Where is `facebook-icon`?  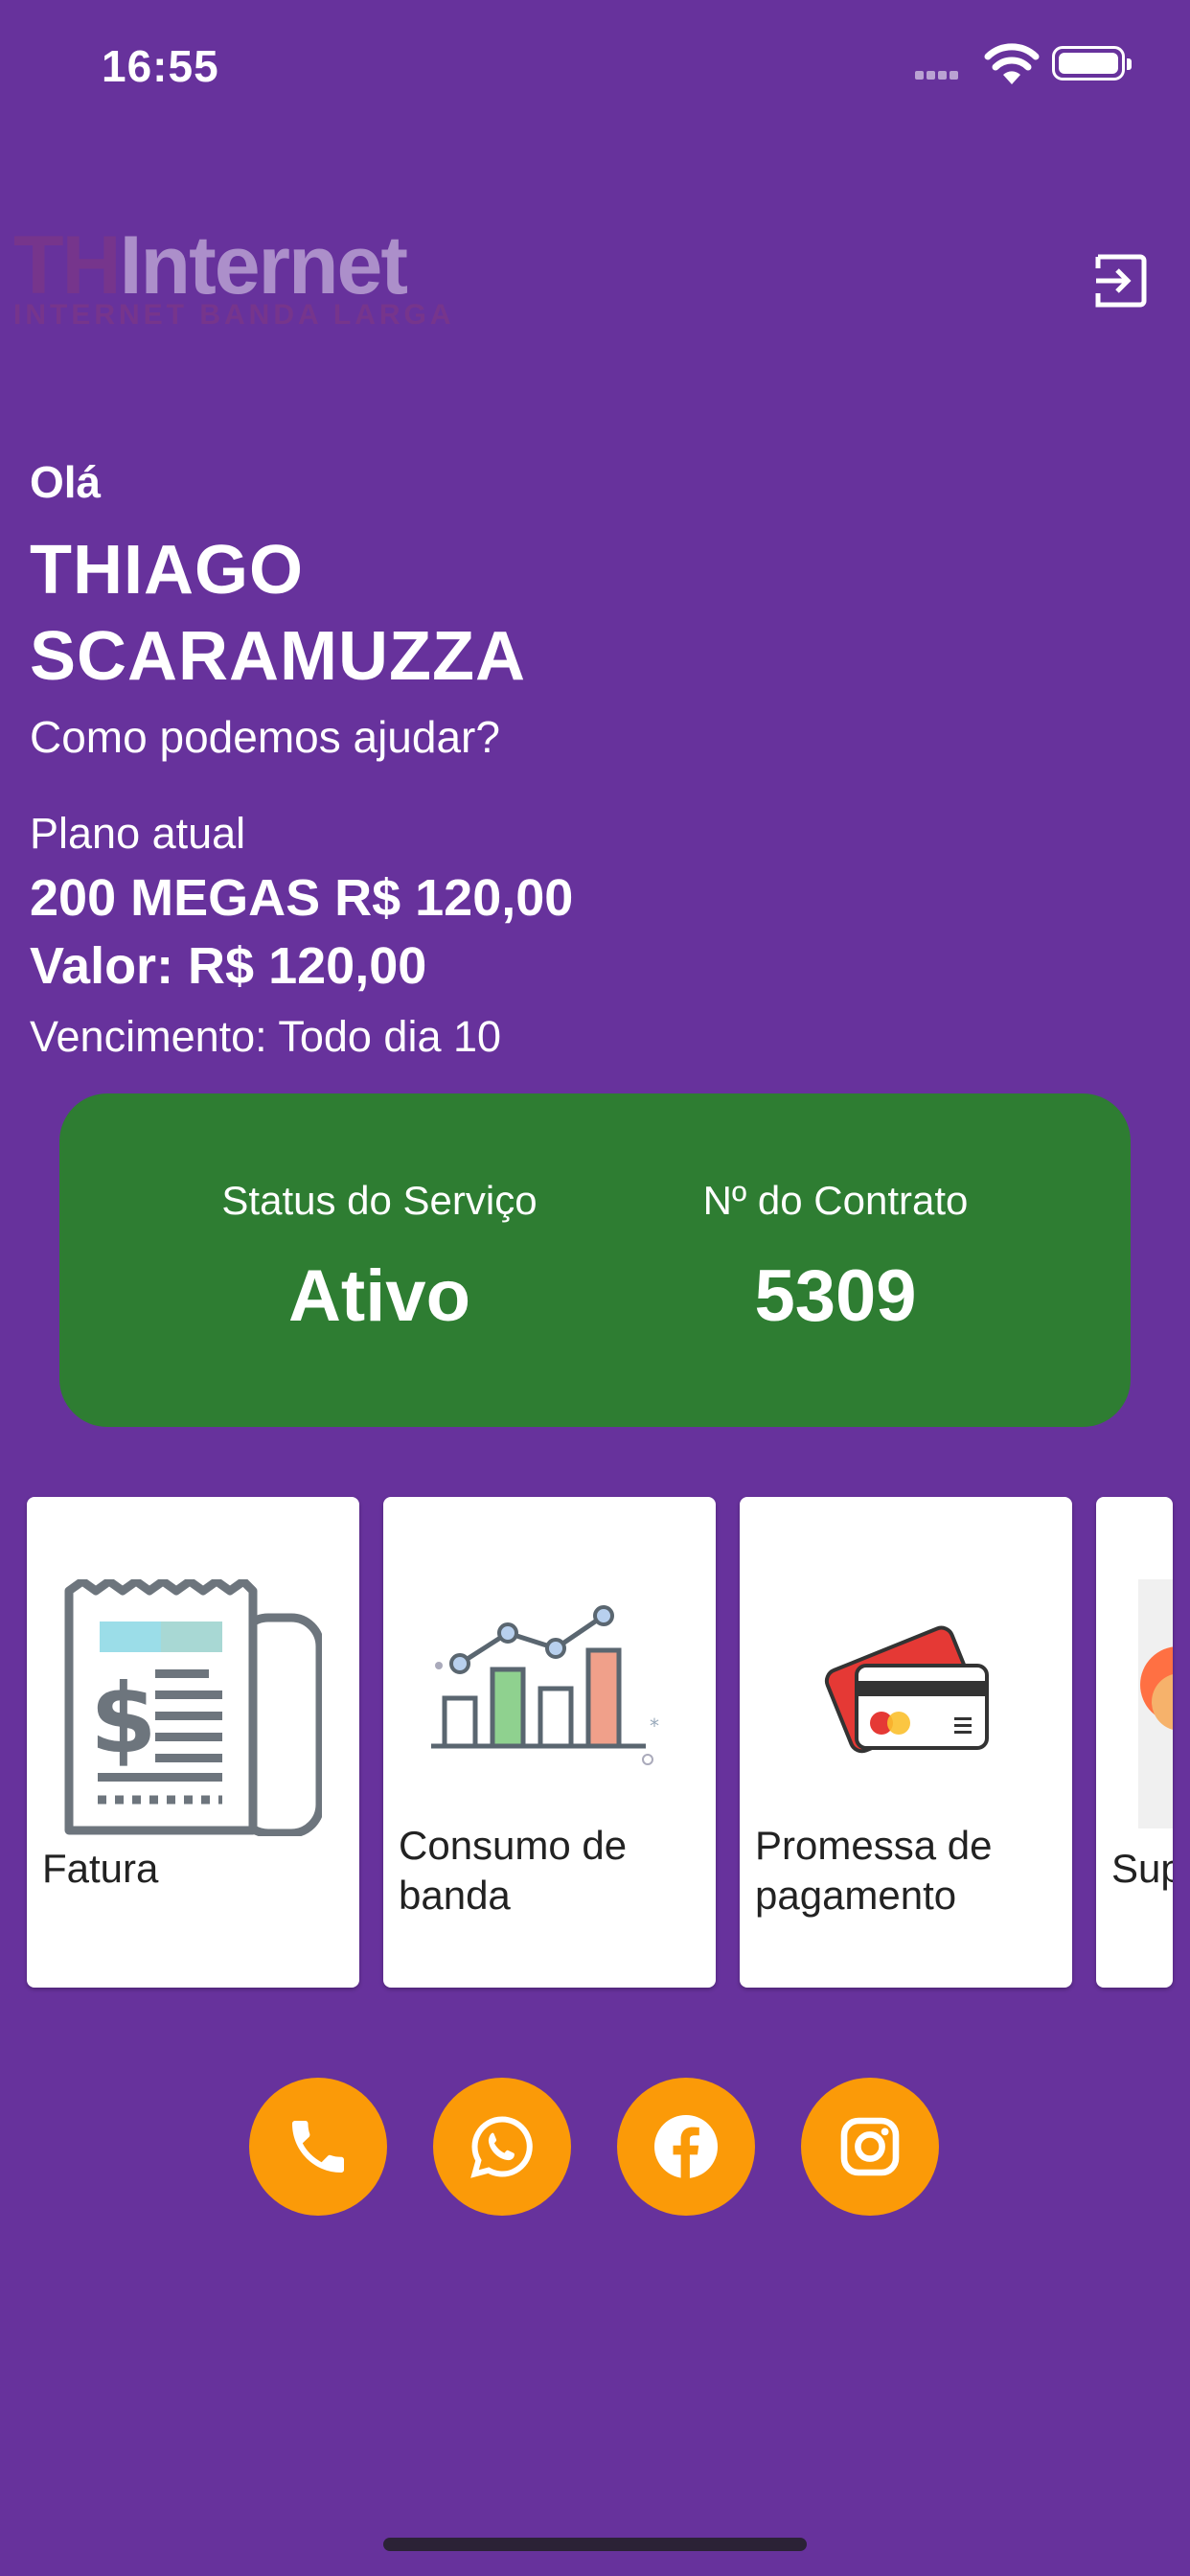
facebook-icon is located at coordinates (686, 2146).